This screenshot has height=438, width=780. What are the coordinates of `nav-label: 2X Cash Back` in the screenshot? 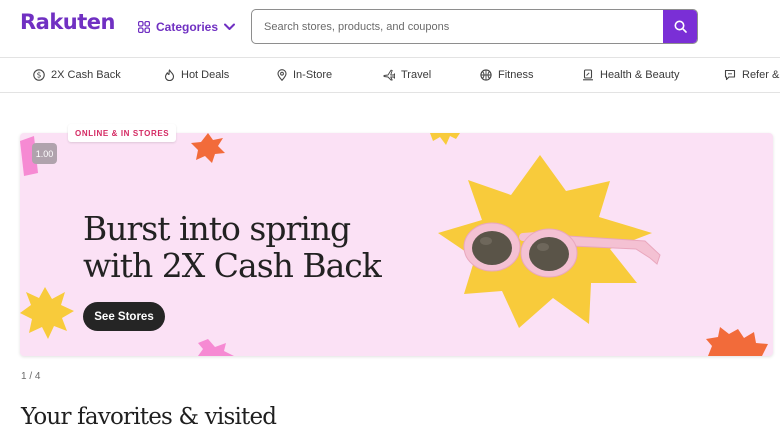 It's located at (86, 75).